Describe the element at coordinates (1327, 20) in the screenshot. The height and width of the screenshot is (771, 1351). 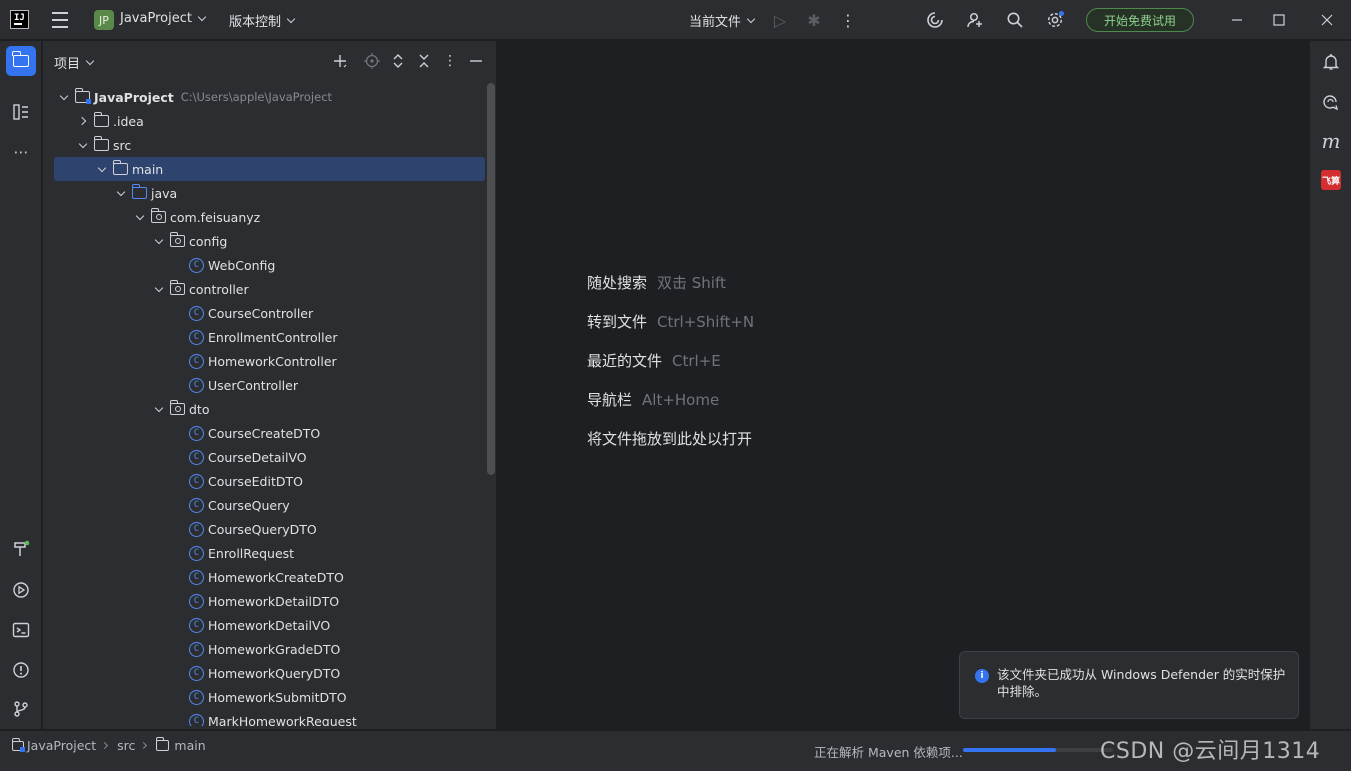
I see `close-icon` at that location.